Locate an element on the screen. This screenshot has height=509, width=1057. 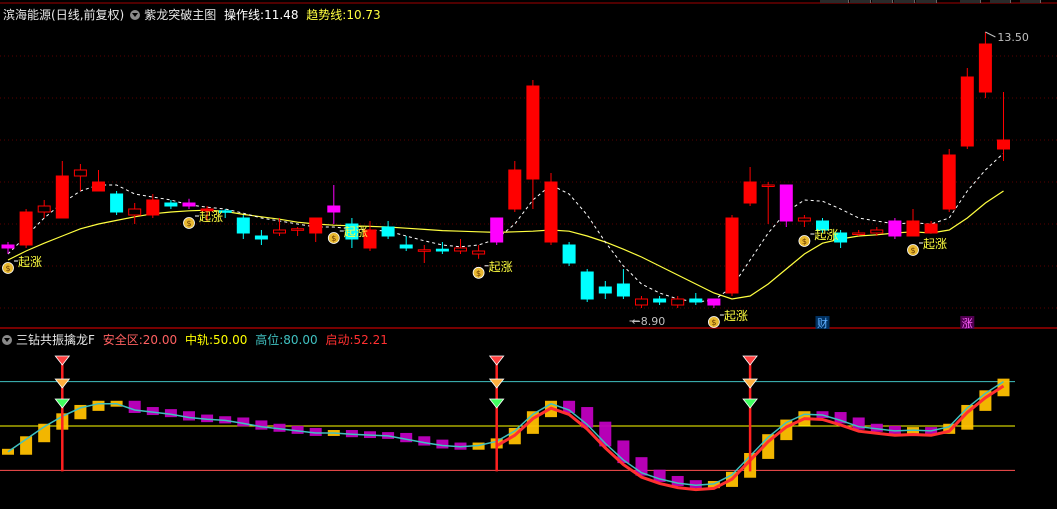
diamond-signal is located at coordinates (496, 413).